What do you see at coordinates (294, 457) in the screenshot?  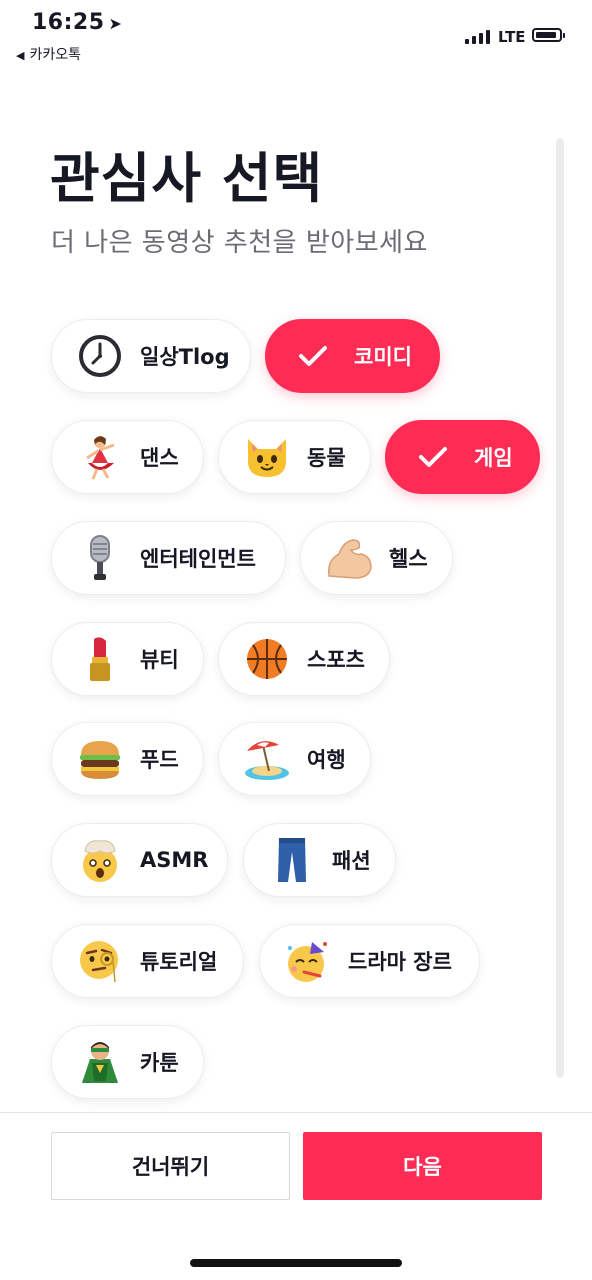 I see `interest-chip-animals: 동물` at bounding box center [294, 457].